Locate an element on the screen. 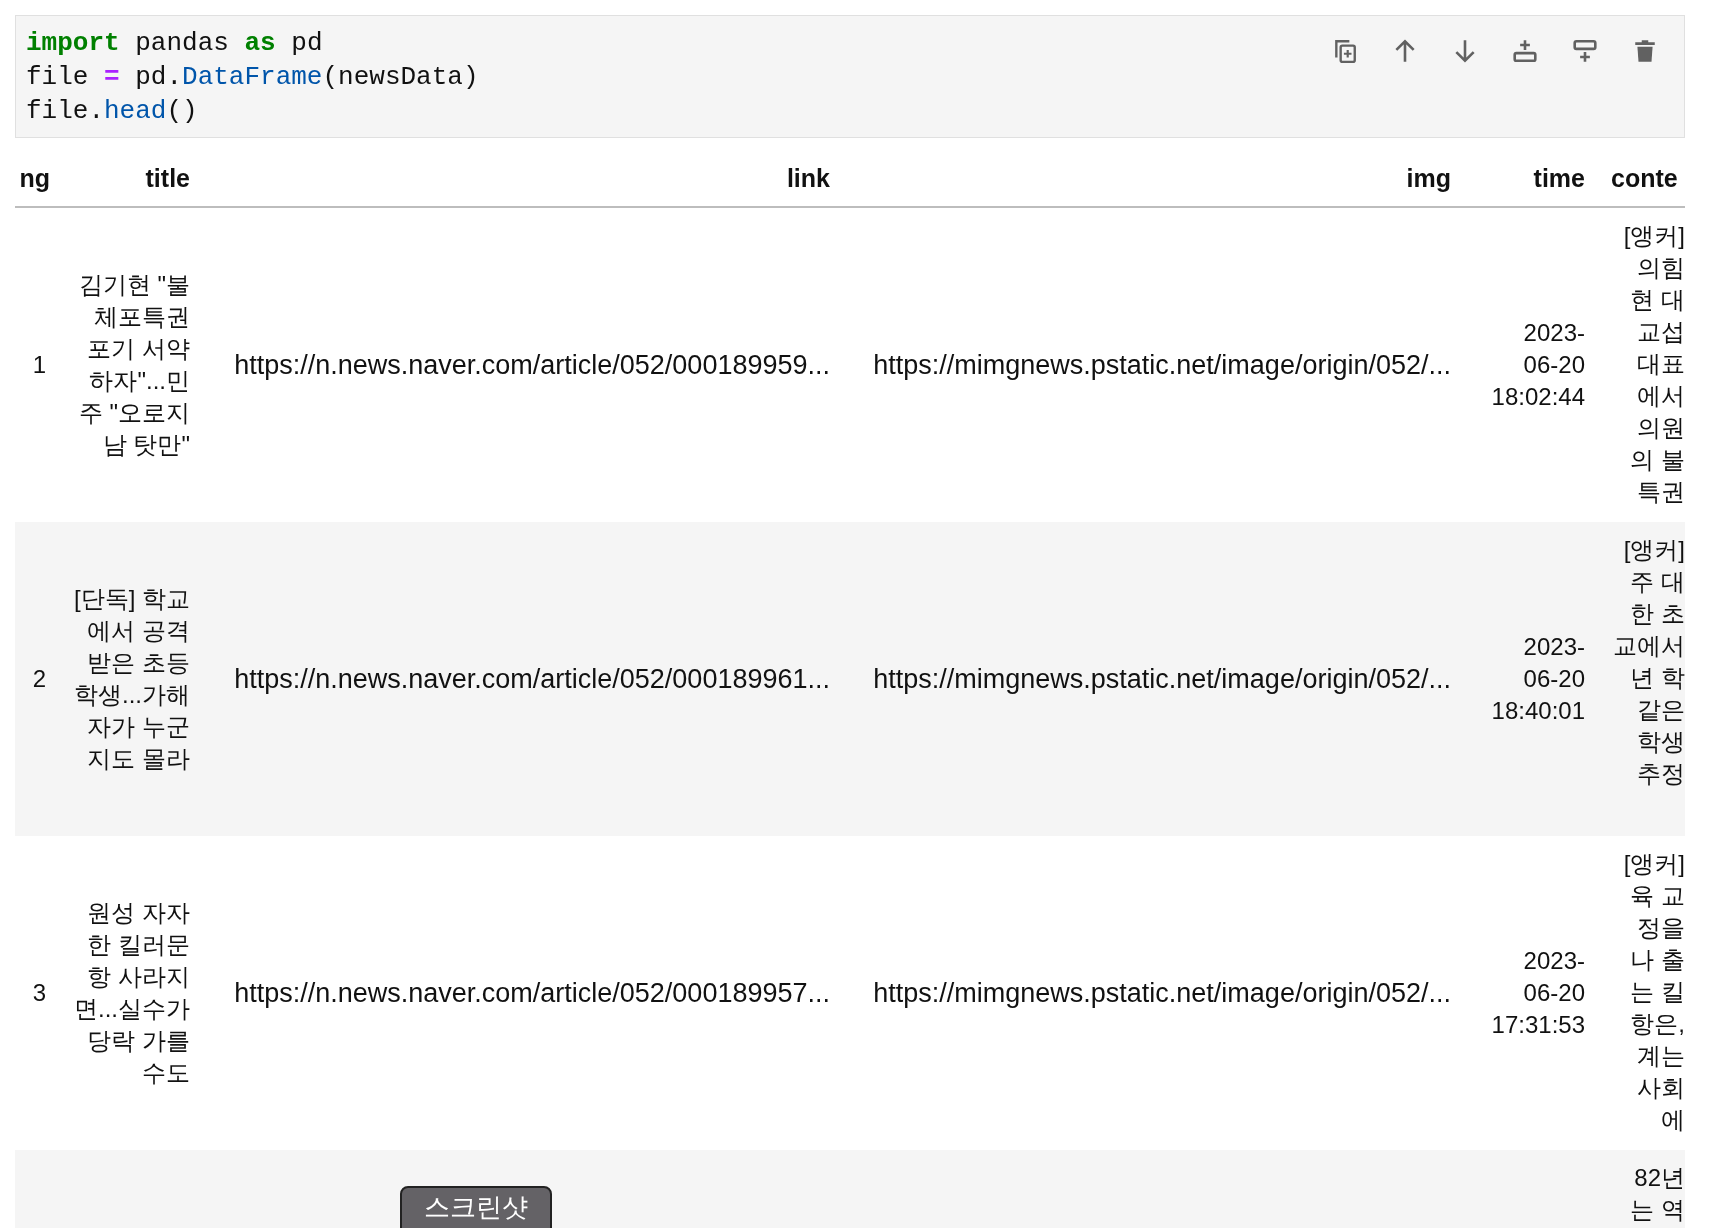  row-index: 3 is located at coordinates (39, 993).